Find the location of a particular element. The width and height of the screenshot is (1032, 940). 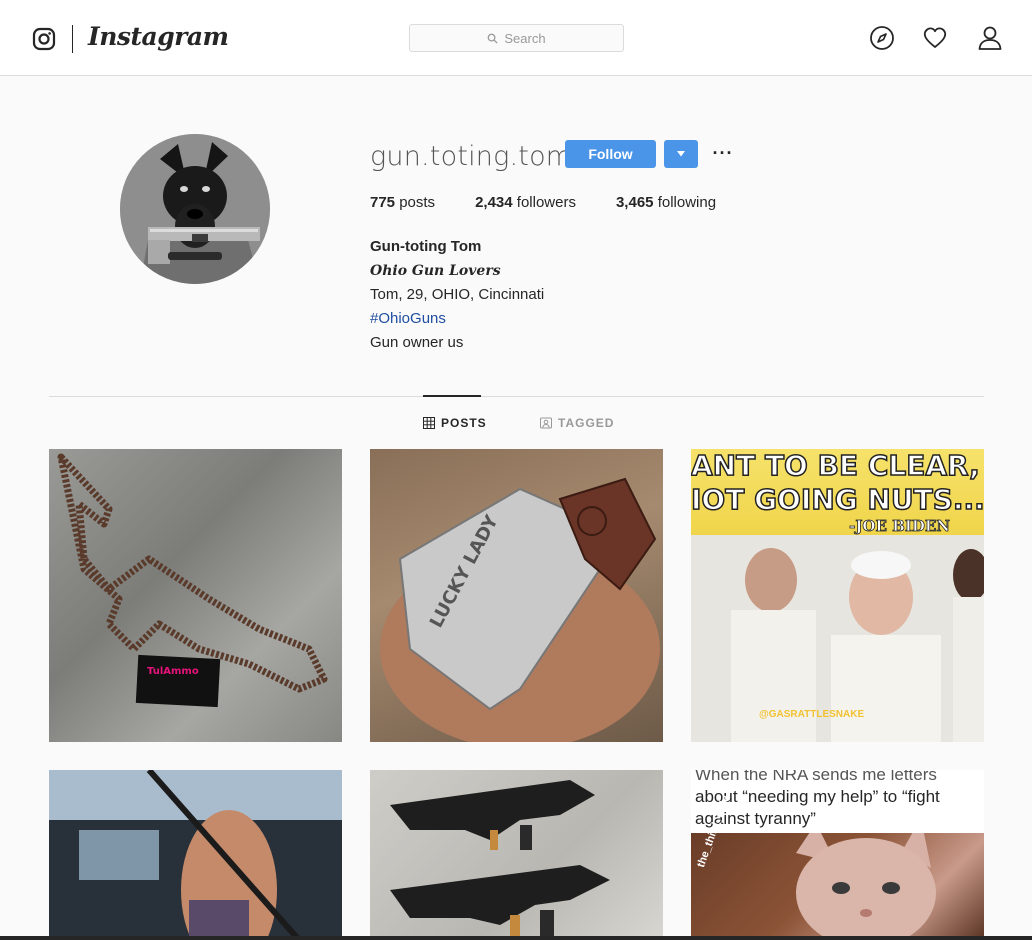

active-tab-indicator is located at coordinates (452, 396).